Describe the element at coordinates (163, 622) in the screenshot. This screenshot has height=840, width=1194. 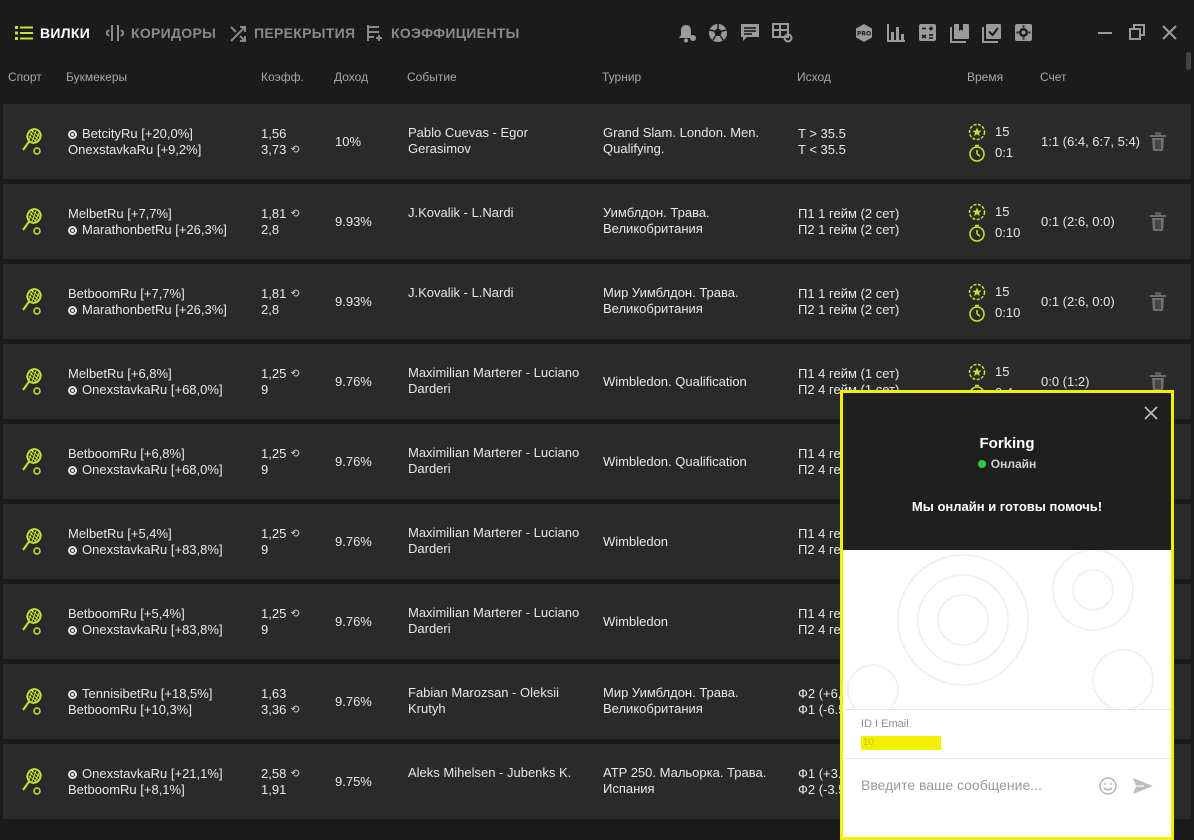
I see `bookmakers-cell: BetboomRu [+5,4%] OnexstavkaRu [+83,8%]` at that location.